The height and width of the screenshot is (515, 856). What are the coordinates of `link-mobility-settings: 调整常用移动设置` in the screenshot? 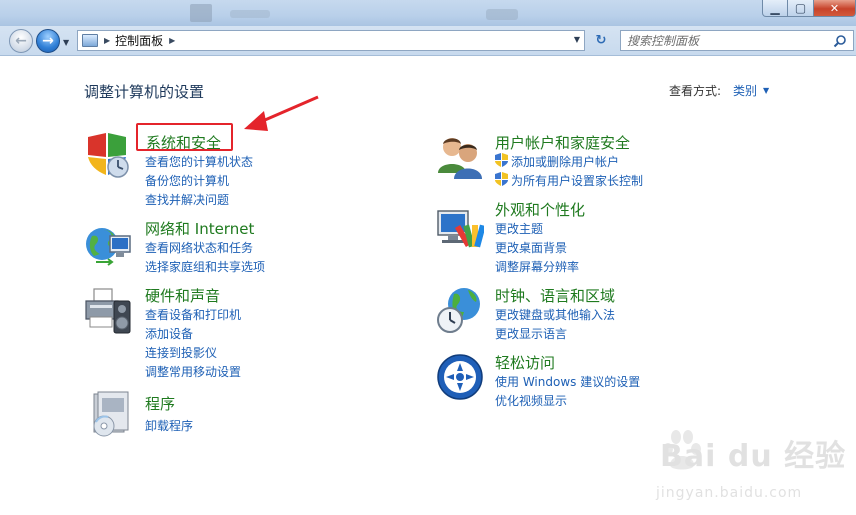 It's located at (193, 371).